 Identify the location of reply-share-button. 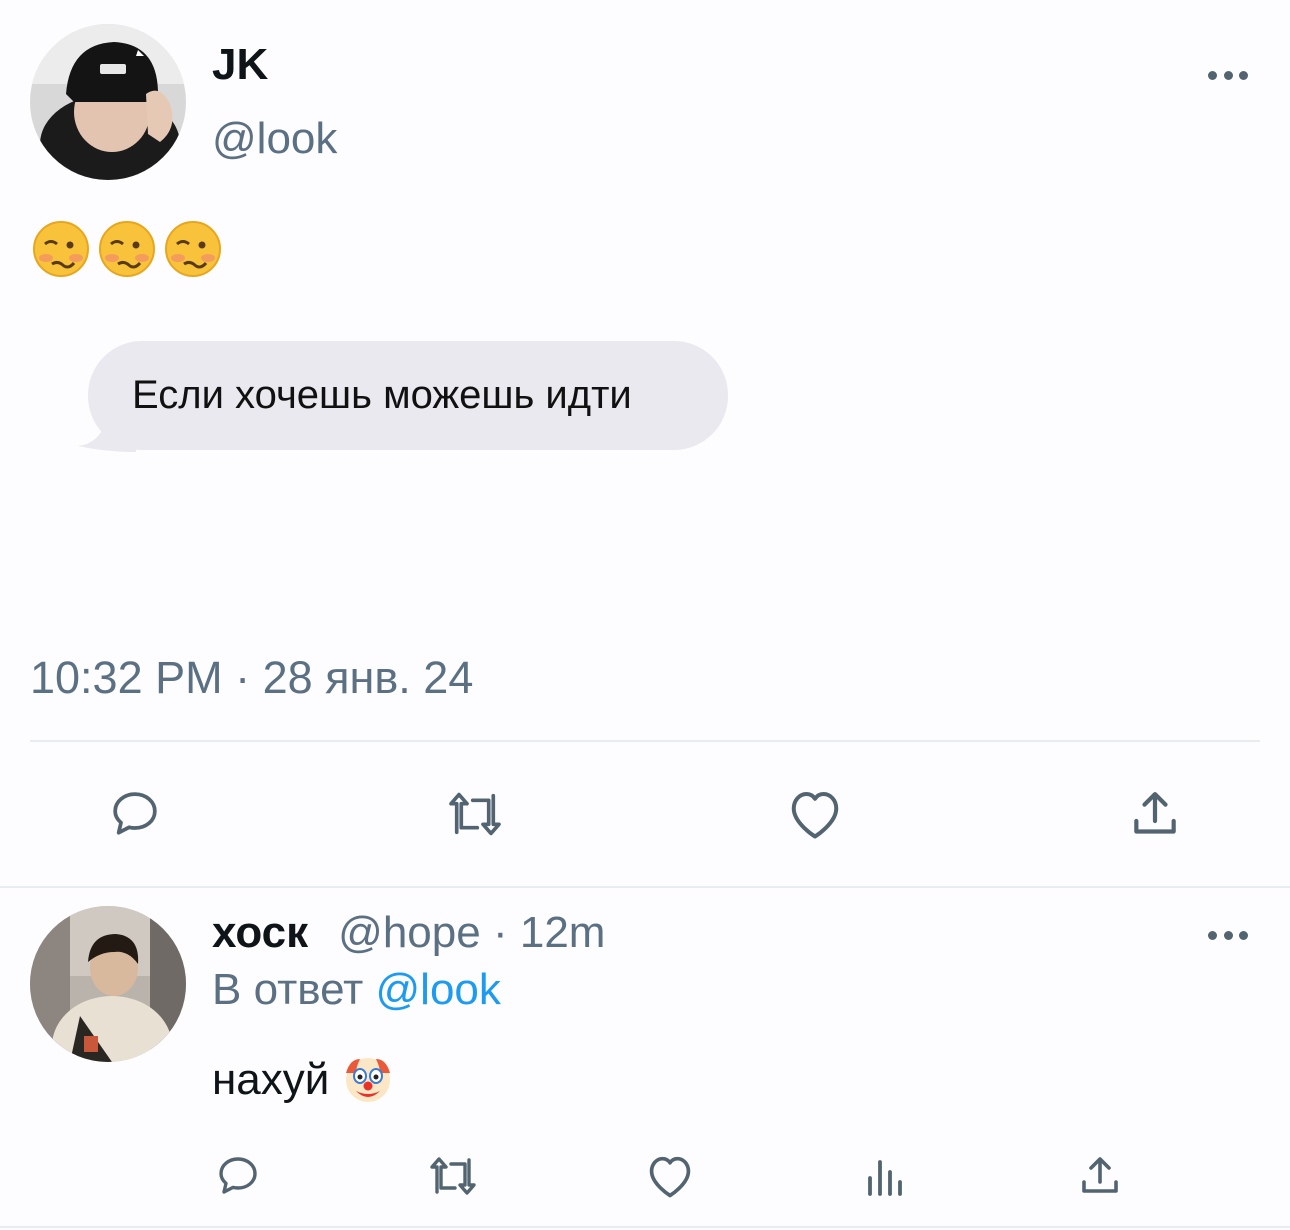
(1100, 1176).